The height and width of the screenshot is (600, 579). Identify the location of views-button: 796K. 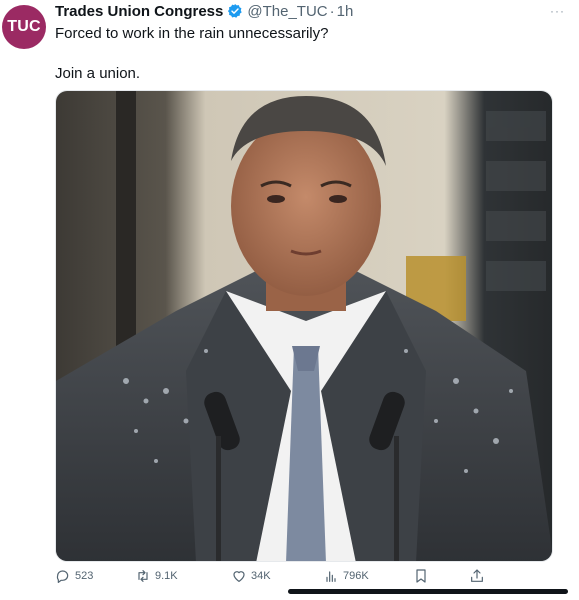
(346, 576).